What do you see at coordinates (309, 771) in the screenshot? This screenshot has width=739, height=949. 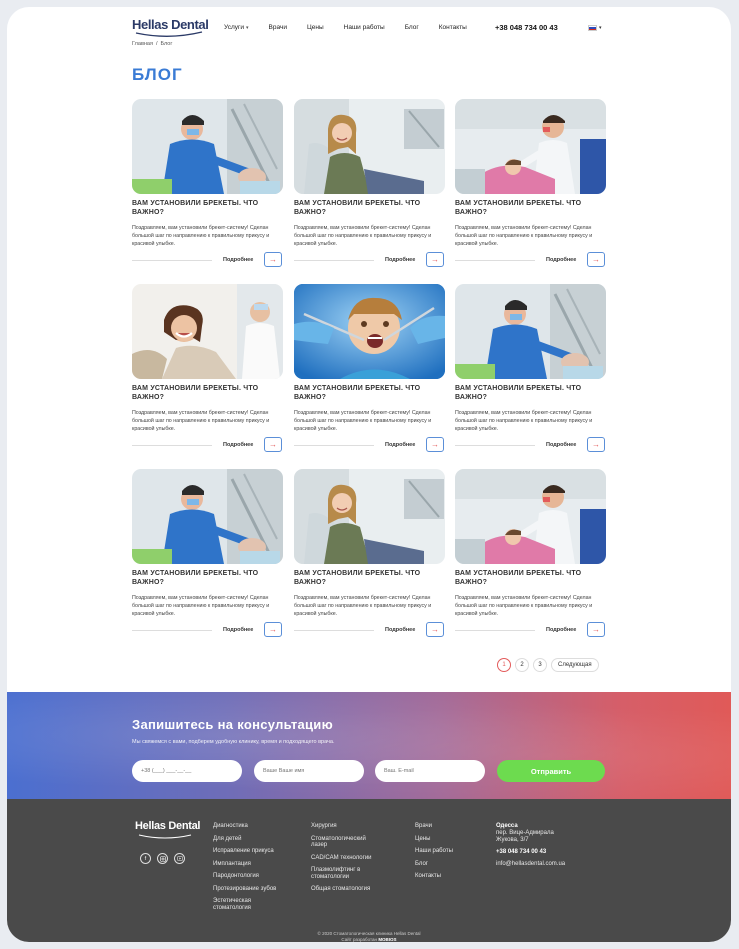 I see `name-field` at bounding box center [309, 771].